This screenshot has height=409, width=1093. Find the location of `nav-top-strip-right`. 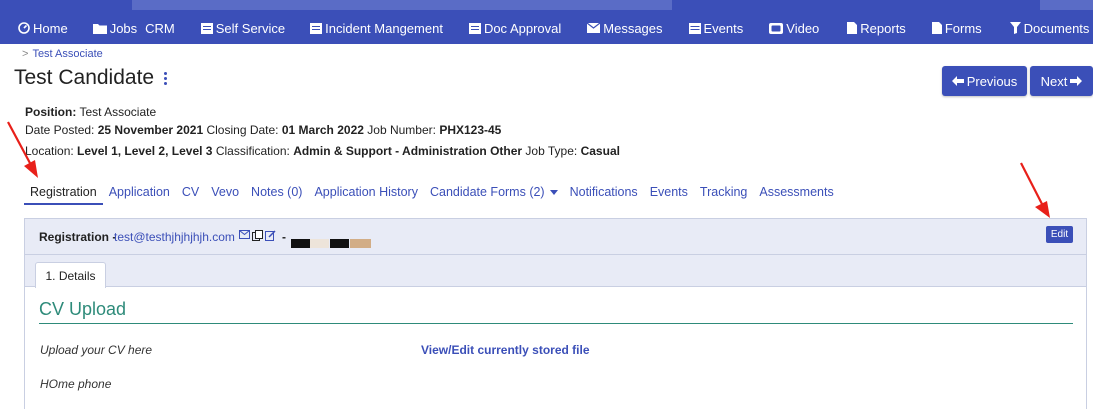

nav-top-strip-right is located at coordinates (1066, 5).